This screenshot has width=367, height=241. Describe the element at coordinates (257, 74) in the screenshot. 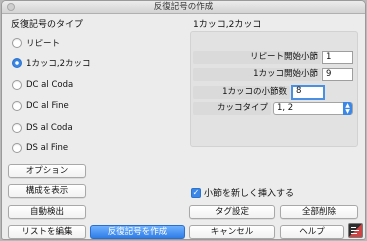

I see `bracket1-start-label: 1カッコ開始小節` at that location.